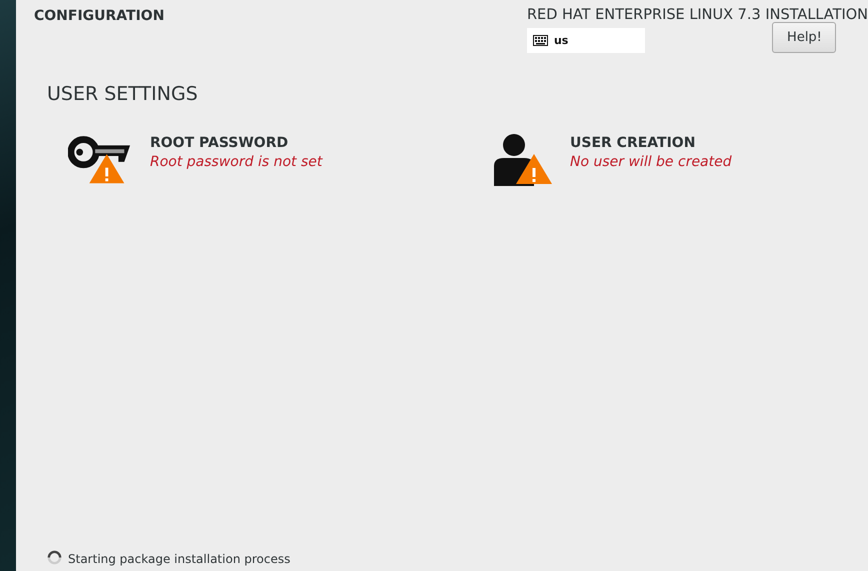 The image size is (868, 571). What do you see at coordinates (804, 37) in the screenshot?
I see `help-button: Help!` at bounding box center [804, 37].